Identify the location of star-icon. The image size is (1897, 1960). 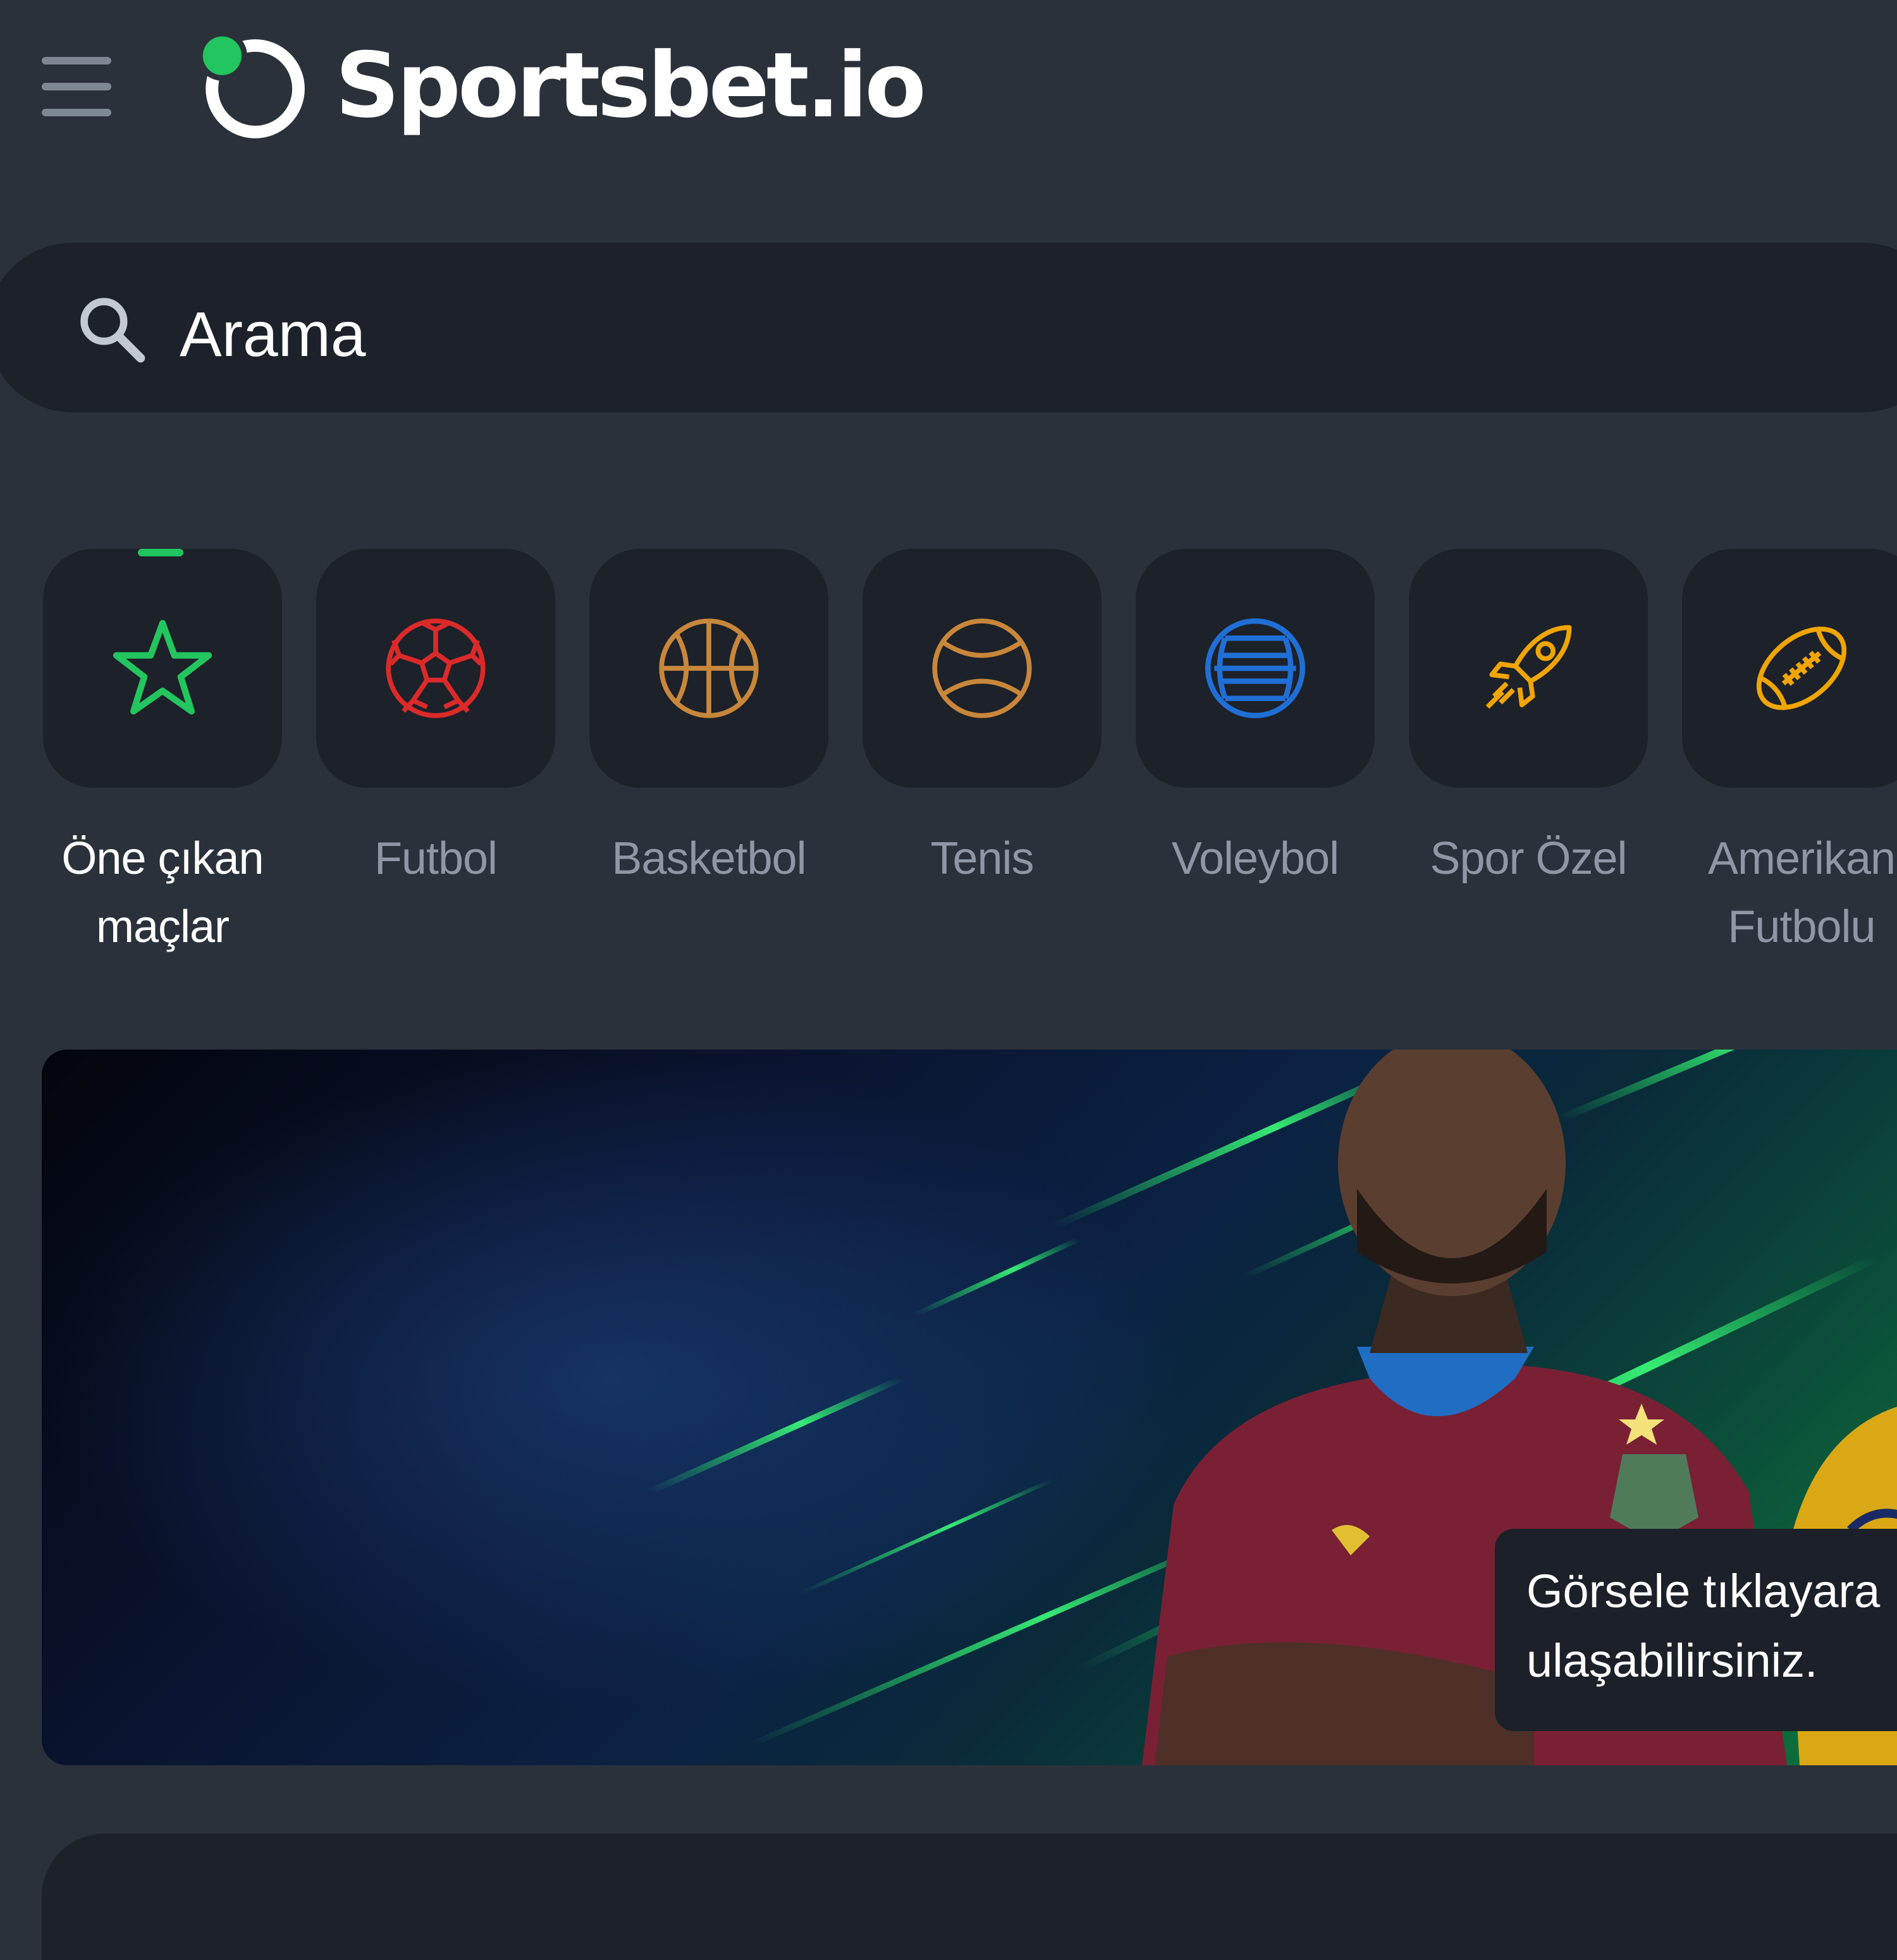
(162, 667).